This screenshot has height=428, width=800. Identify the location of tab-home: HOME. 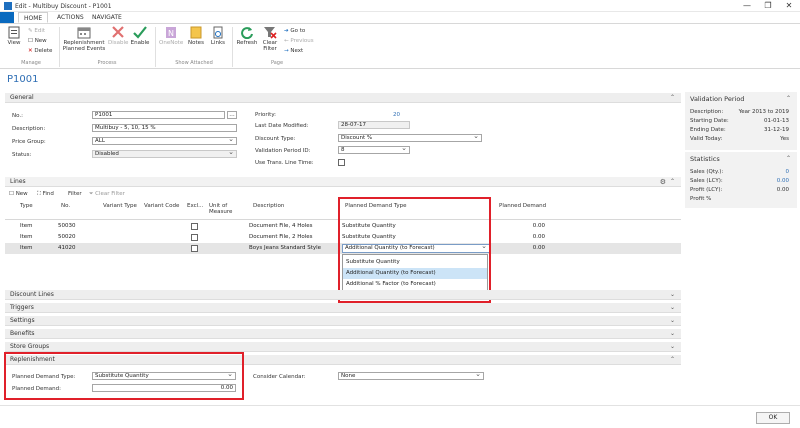
(33, 17).